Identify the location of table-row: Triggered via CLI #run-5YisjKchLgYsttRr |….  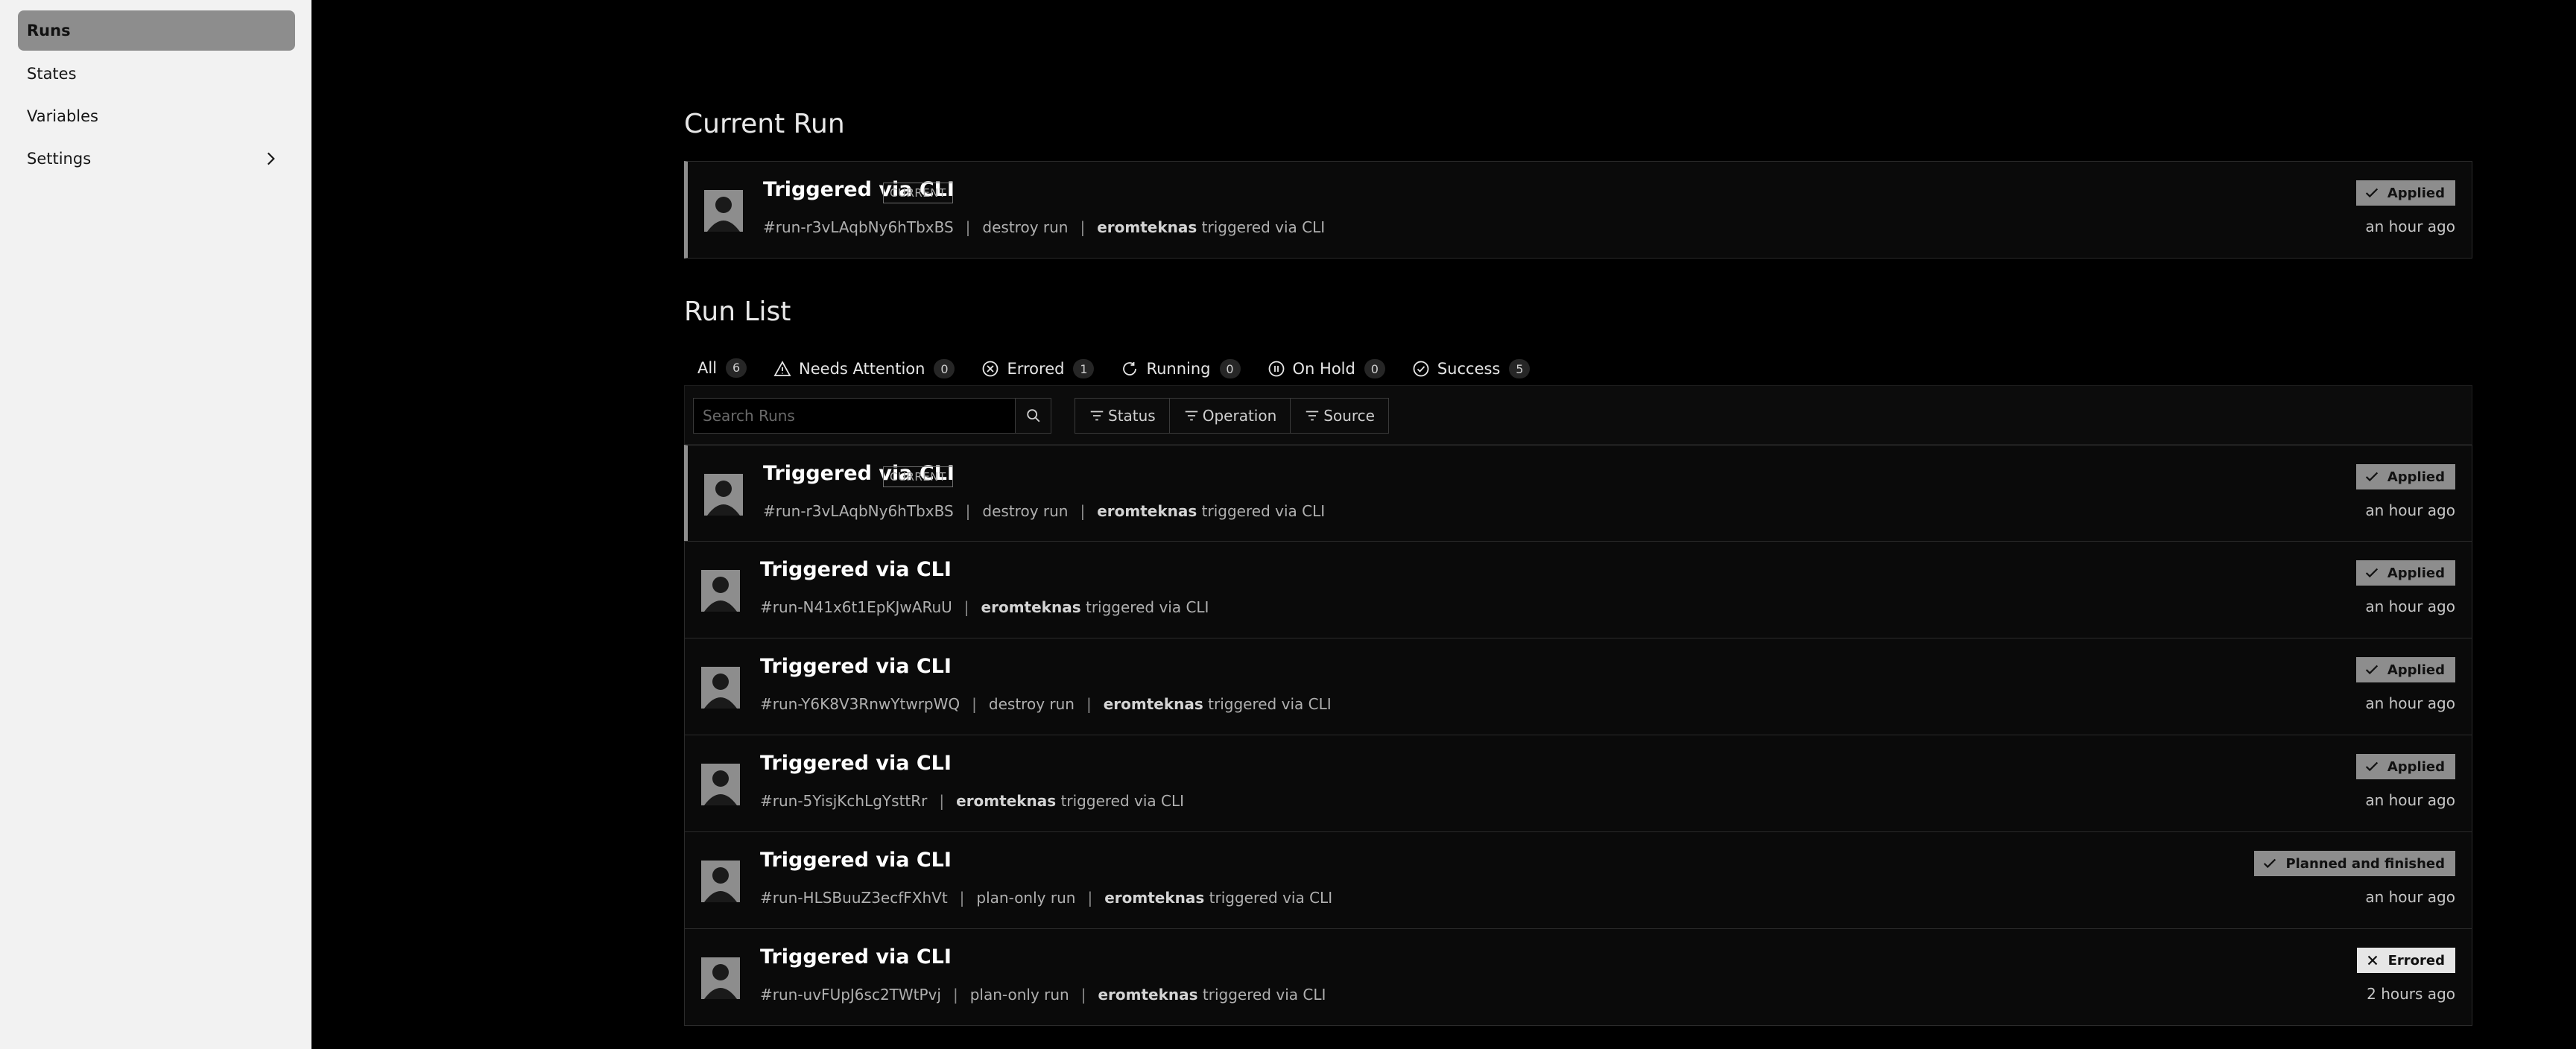
(1578, 783).